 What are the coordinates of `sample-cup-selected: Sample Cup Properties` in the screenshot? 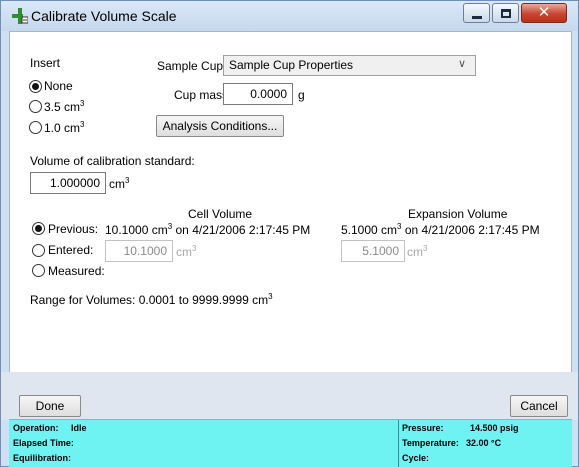 It's located at (291, 65).